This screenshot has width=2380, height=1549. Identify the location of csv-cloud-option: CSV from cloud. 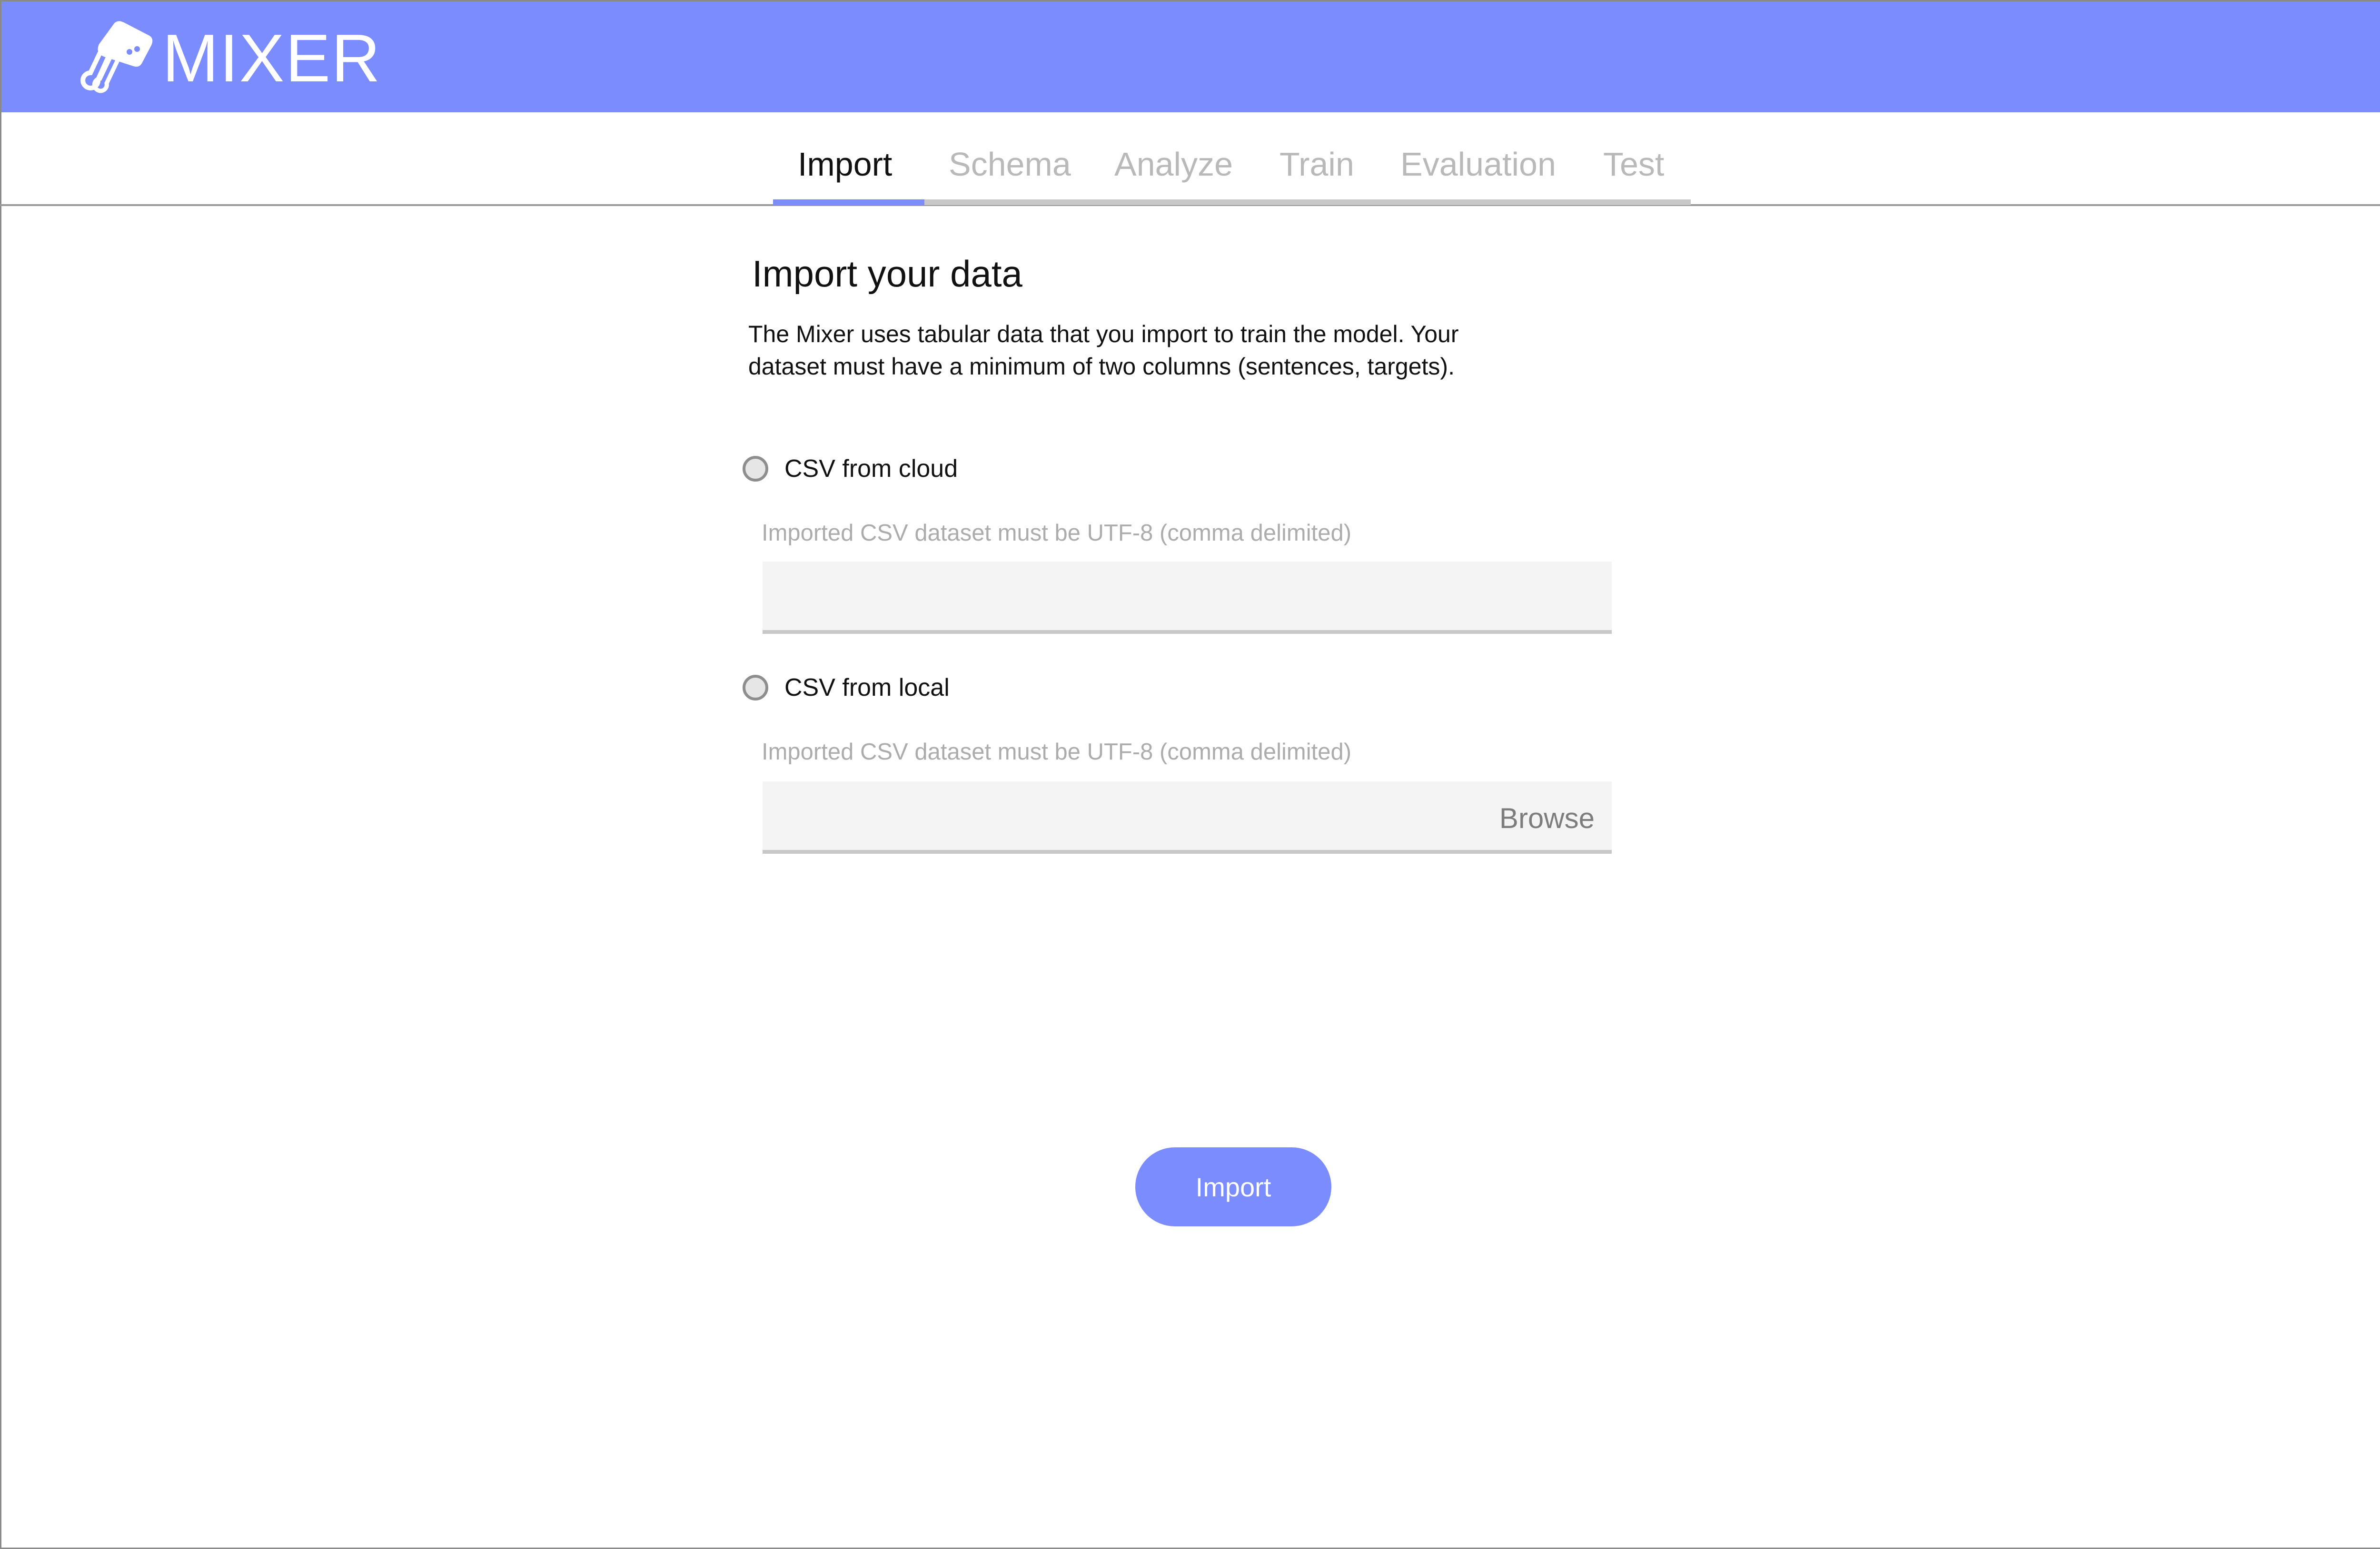
(850, 469).